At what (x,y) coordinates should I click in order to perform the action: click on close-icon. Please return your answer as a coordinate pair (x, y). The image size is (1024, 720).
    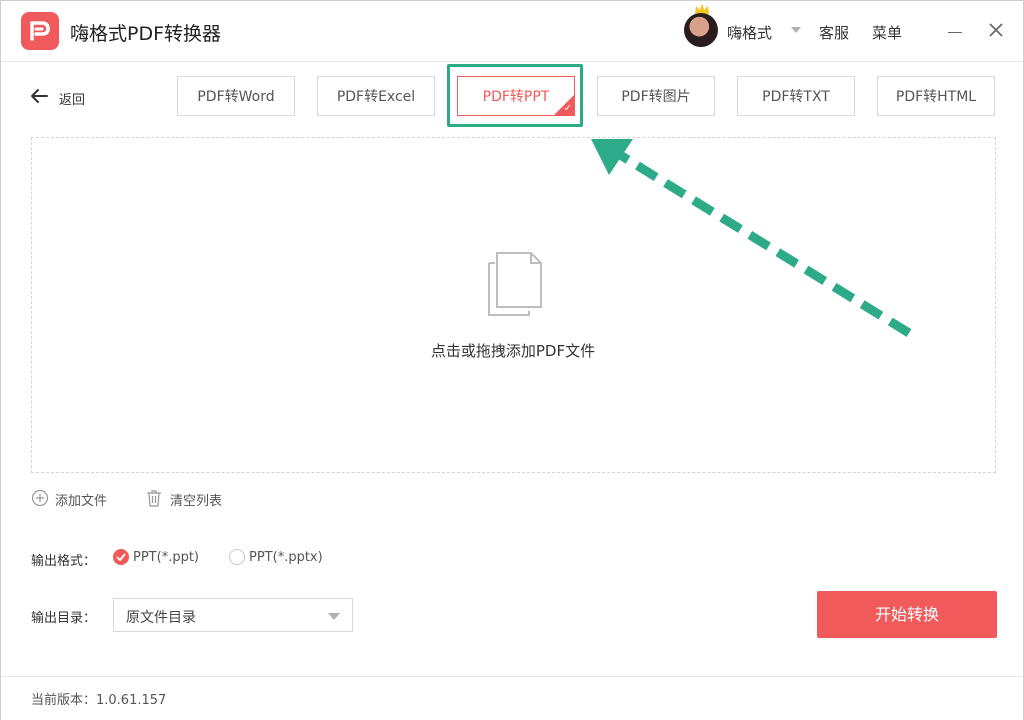
    Looking at the image, I should click on (996, 30).